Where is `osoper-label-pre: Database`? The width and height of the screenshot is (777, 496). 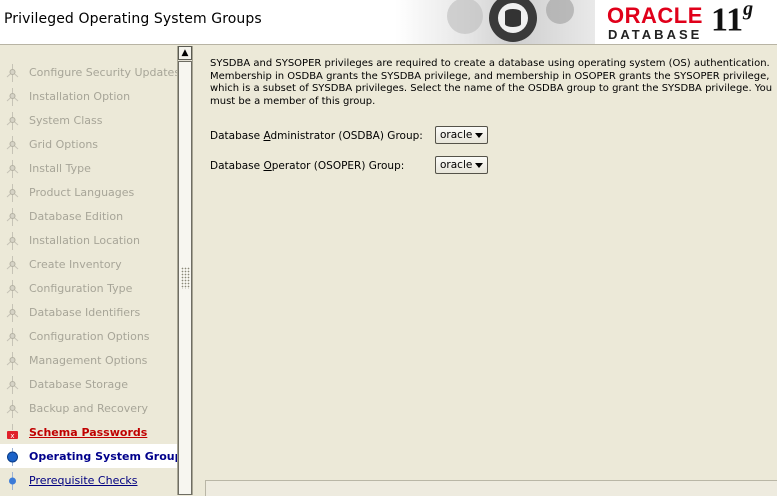 osoper-label-pre: Database is located at coordinates (237, 166).